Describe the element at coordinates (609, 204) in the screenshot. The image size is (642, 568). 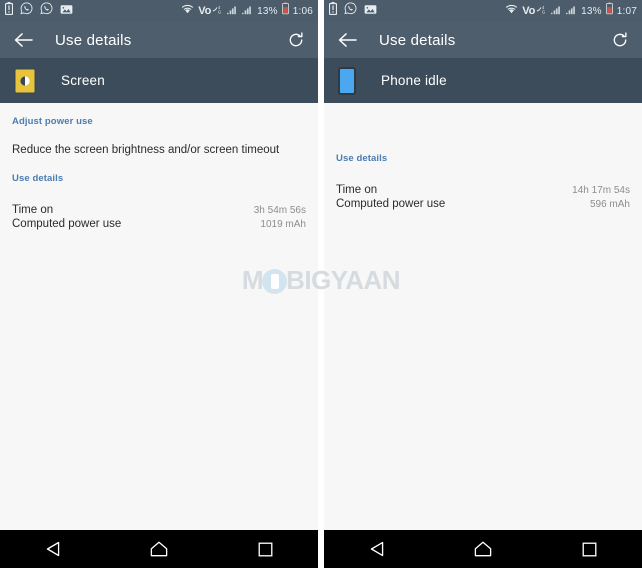
I see `row-value: 596 mAh` at that location.